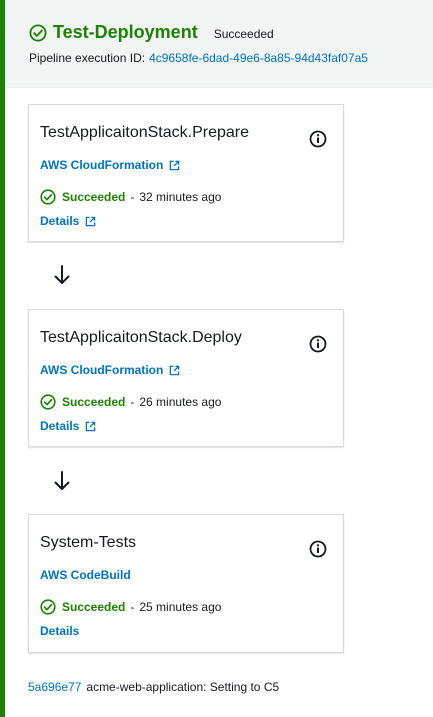 The width and height of the screenshot is (433, 717). I want to click on pipeline-execution-id-link: 4c9658fe-6dad-49e6-8a85-94d43faf07a5, so click(258, 58).